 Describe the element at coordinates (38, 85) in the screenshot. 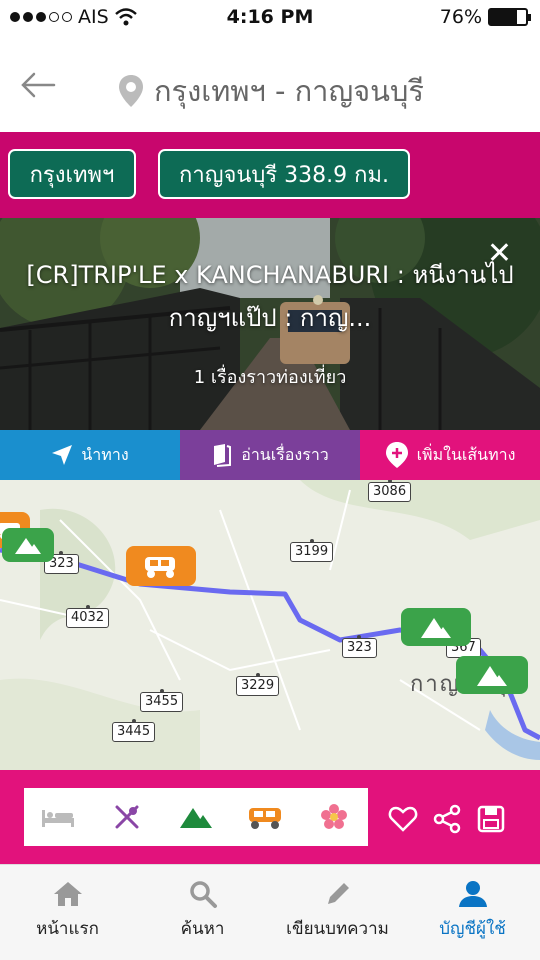

I see `back-arrow-icon` at that location.